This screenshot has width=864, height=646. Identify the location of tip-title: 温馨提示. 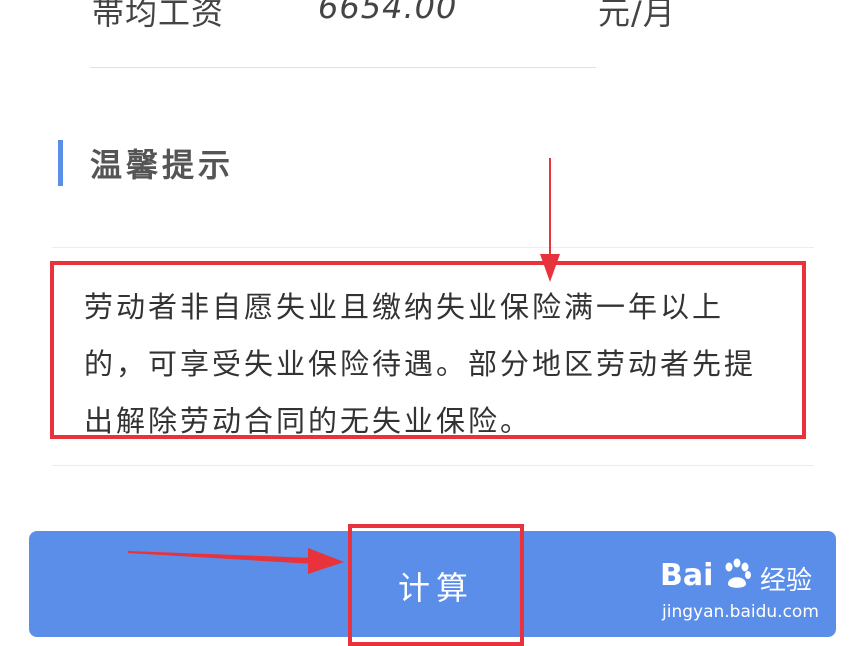
(162, 165).